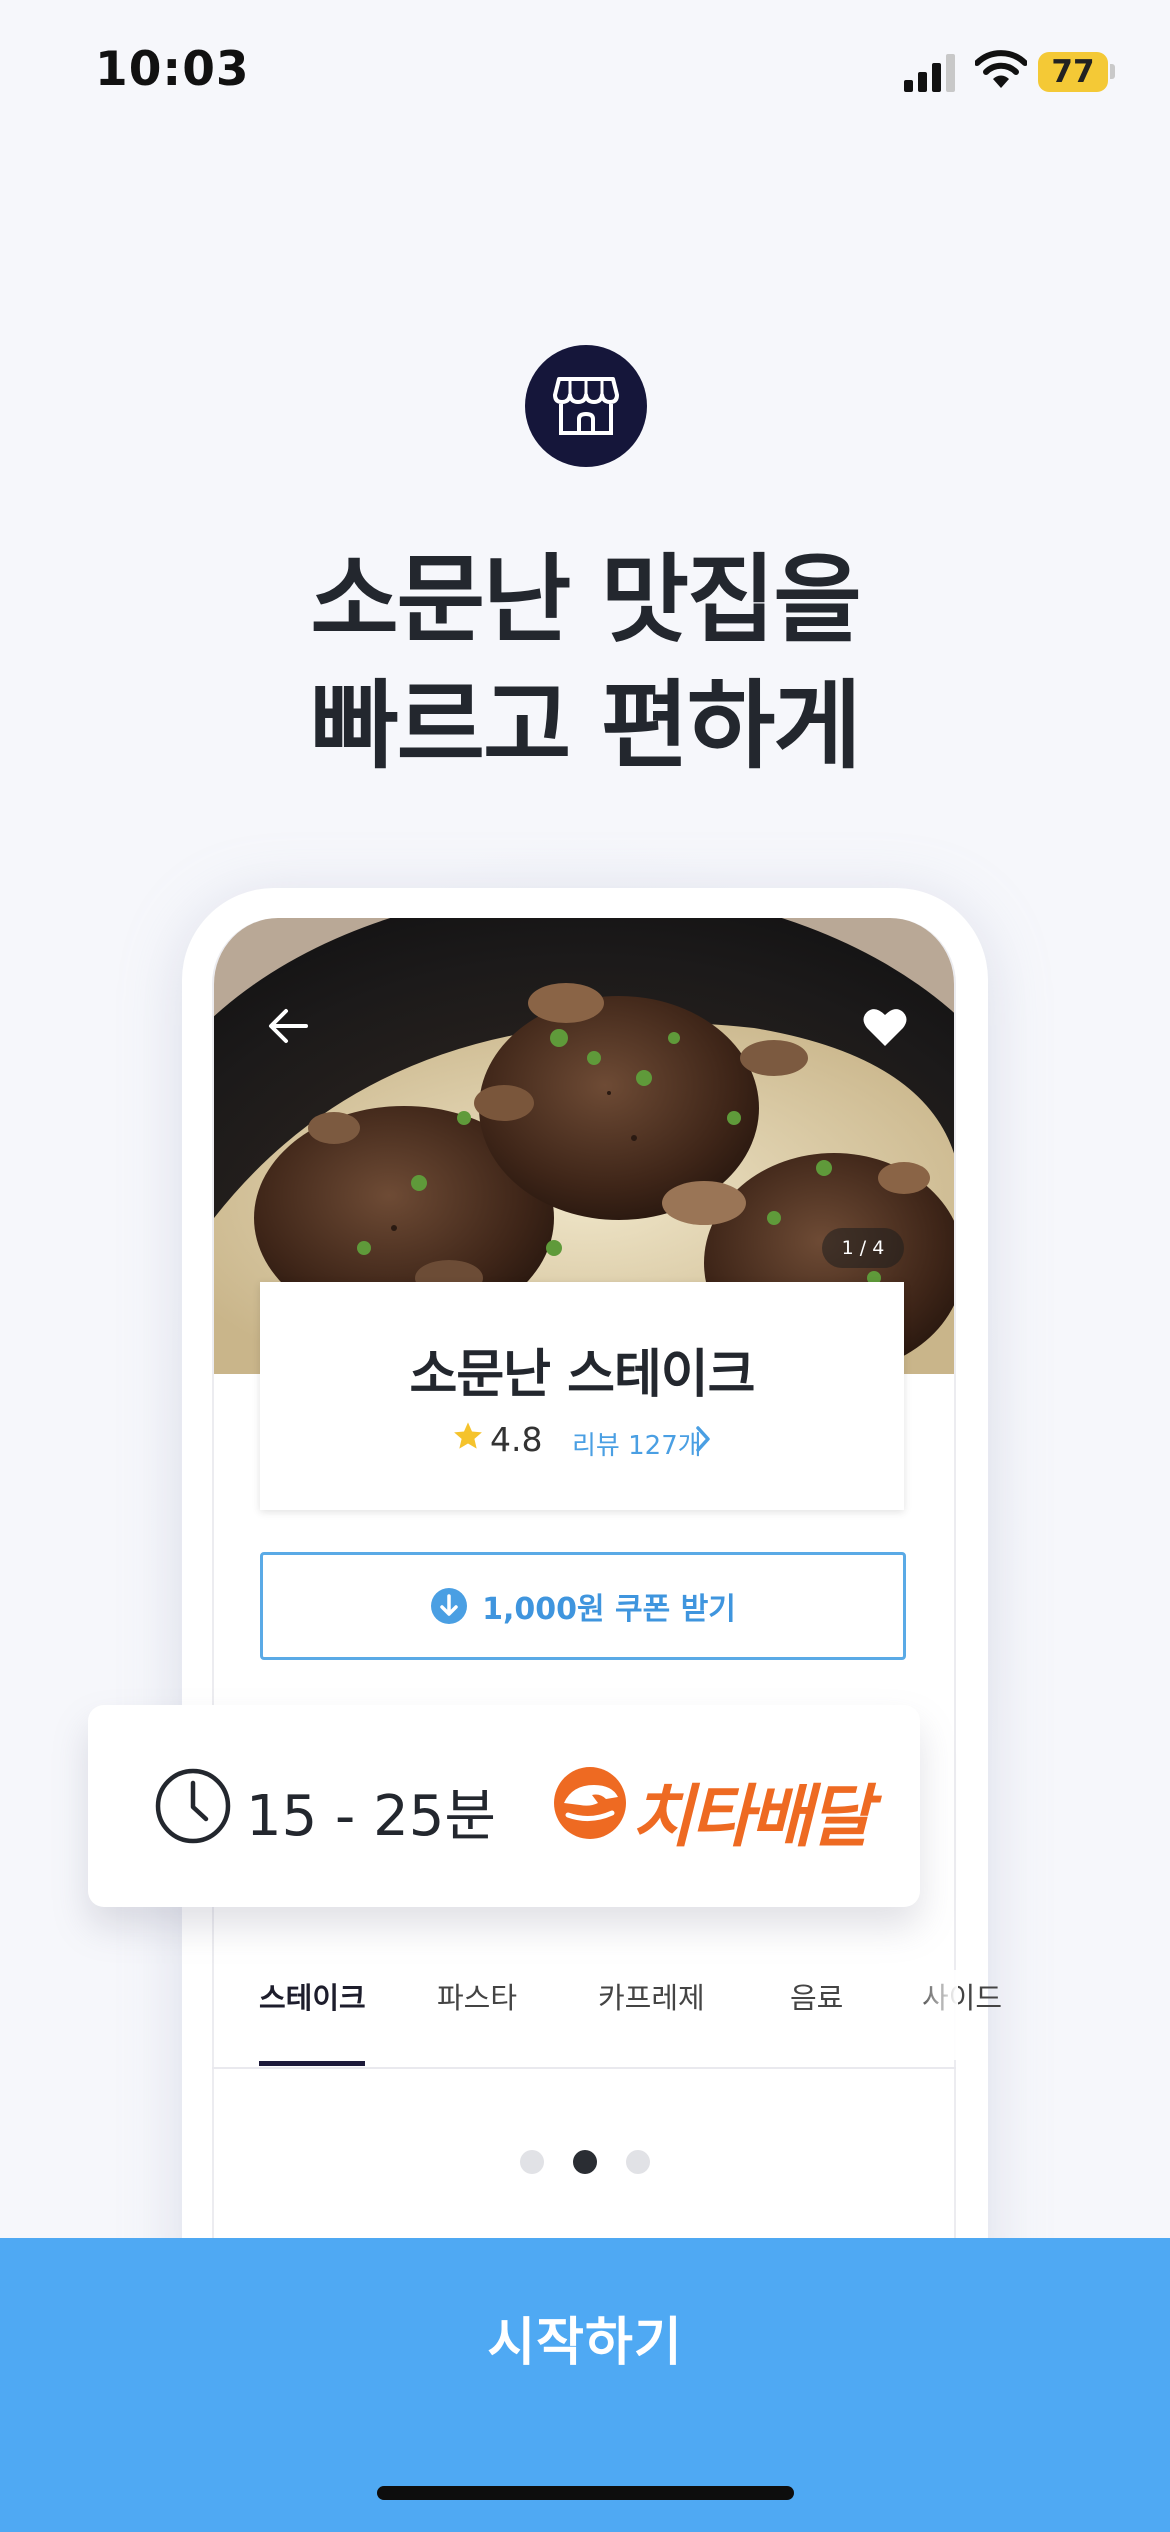  What do you see at coordinates (637, 1443) in the screenshot?
I see `review-link: 리뷰 127개` at bounding box center [637, 1443].